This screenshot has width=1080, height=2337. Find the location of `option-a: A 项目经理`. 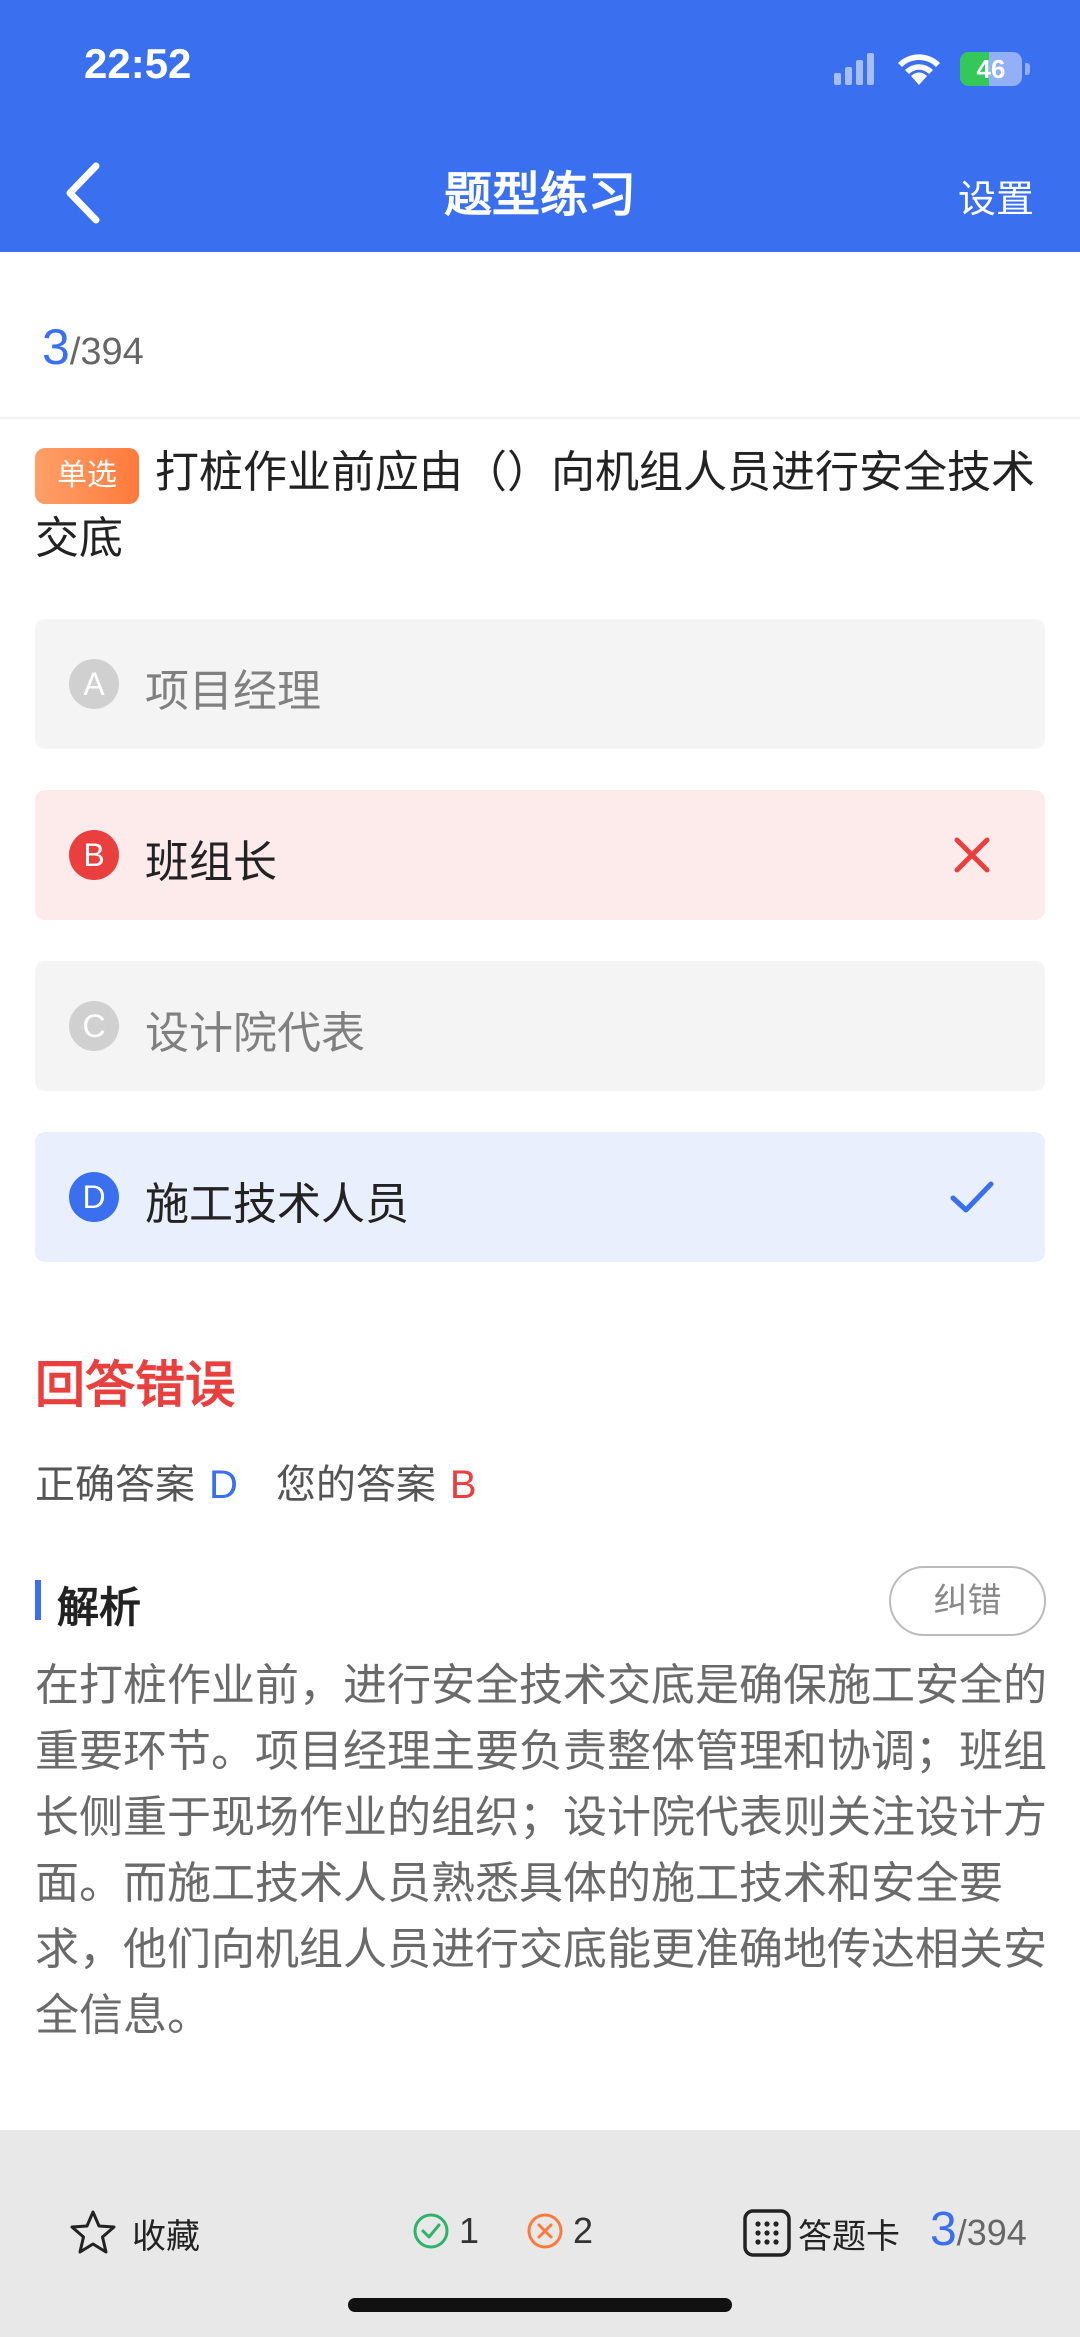

option-a: A 项目经理 is located at coordinates (540, 684).